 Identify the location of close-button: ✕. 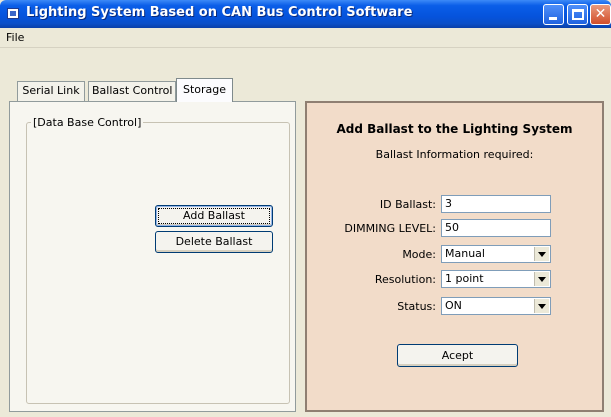
(600, 14).